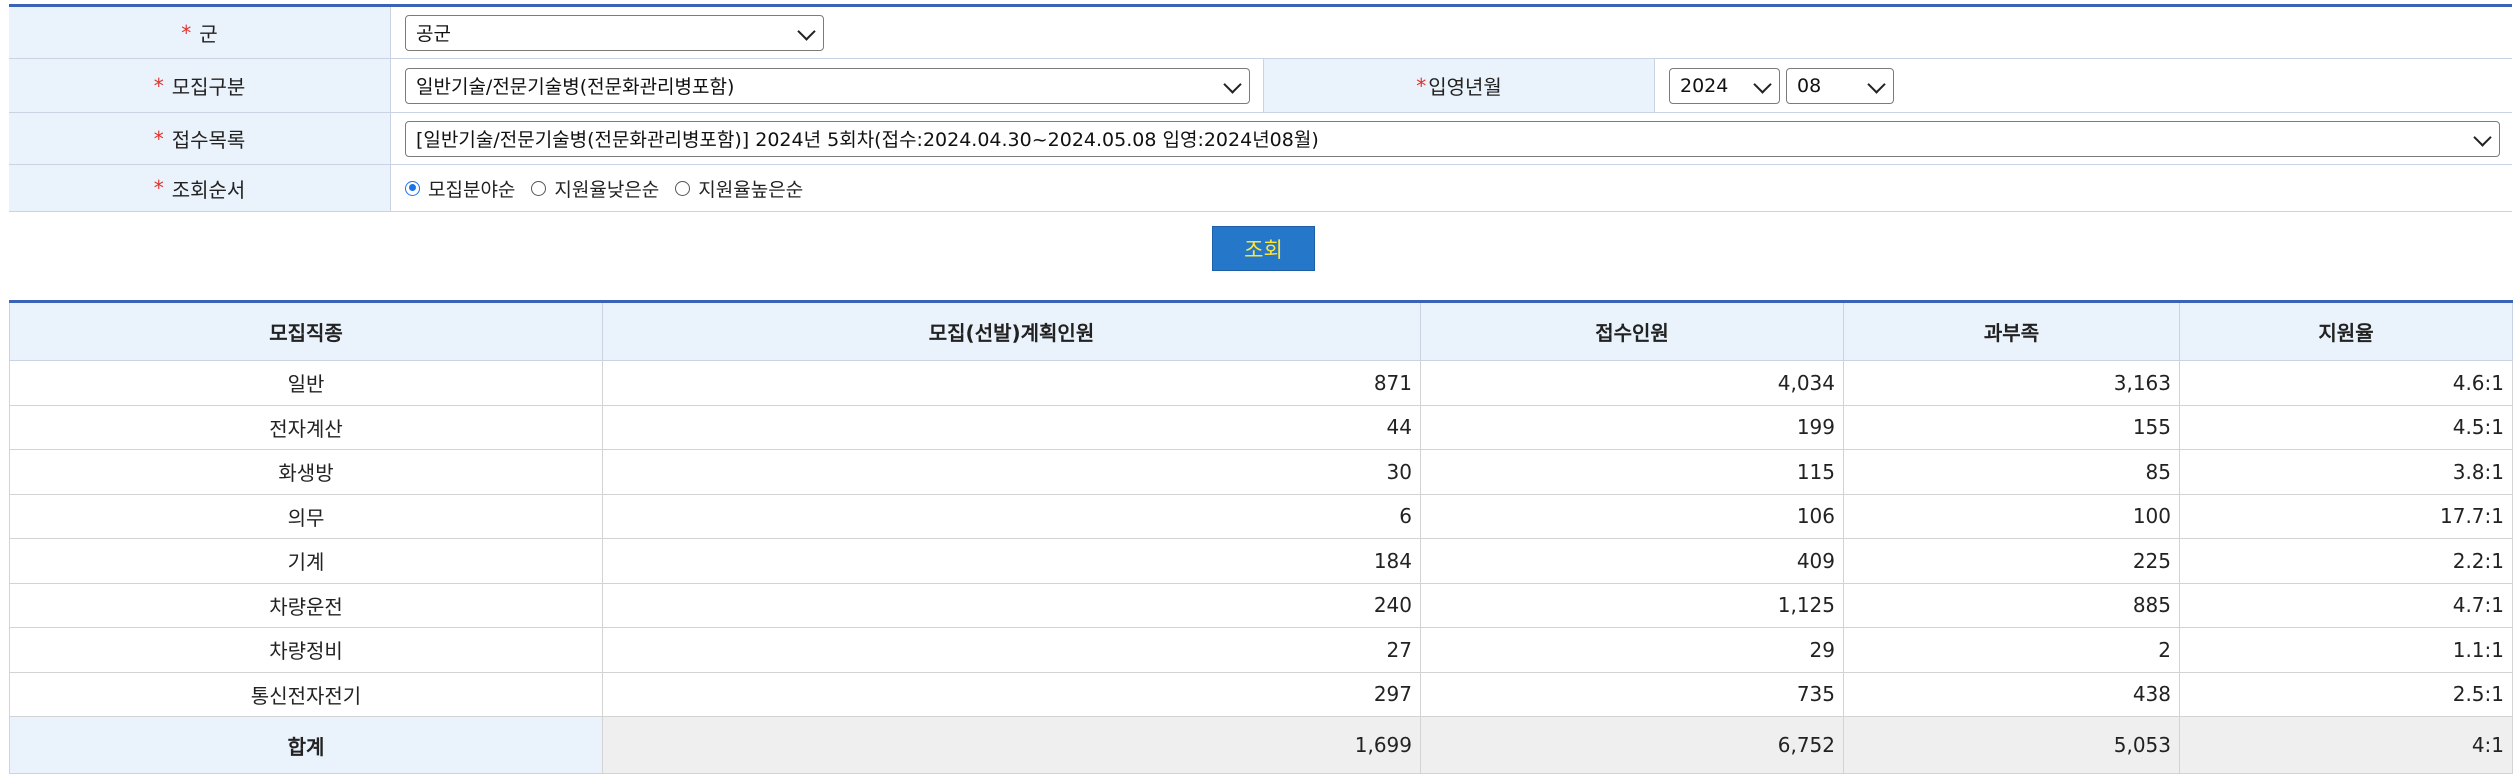  What do you see at coordinates (2011, 427) in the screenshot?
I see `surplus-cell: 155` at bounding box center [2011, 427].